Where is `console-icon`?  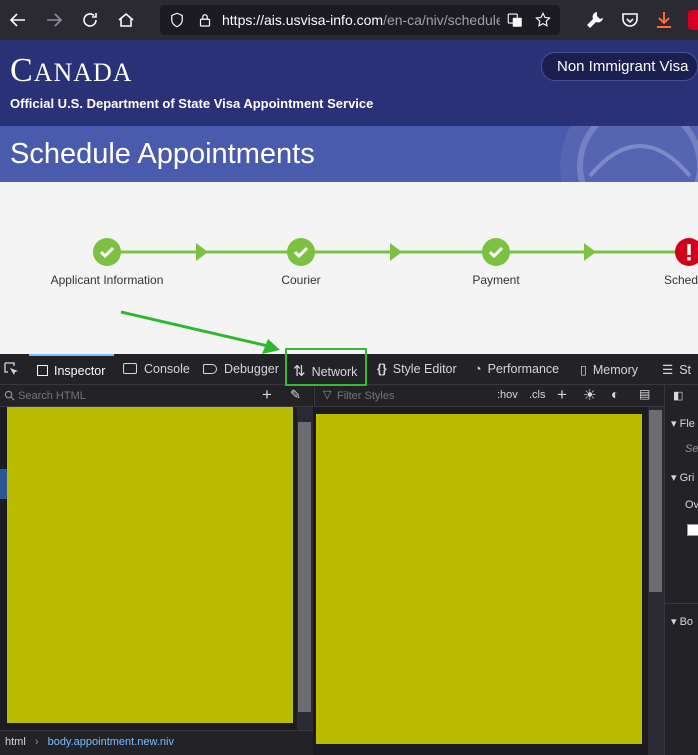
console-icon is located at coordinates (130, 368).